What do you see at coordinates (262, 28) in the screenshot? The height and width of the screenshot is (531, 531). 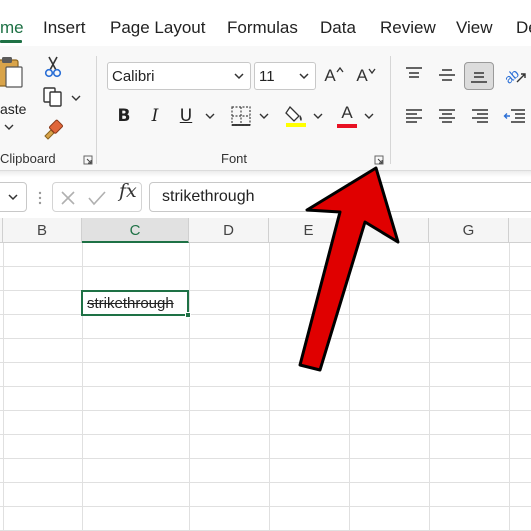 I see `tab-formulas: Formulas` at bounding box center [262, 28].